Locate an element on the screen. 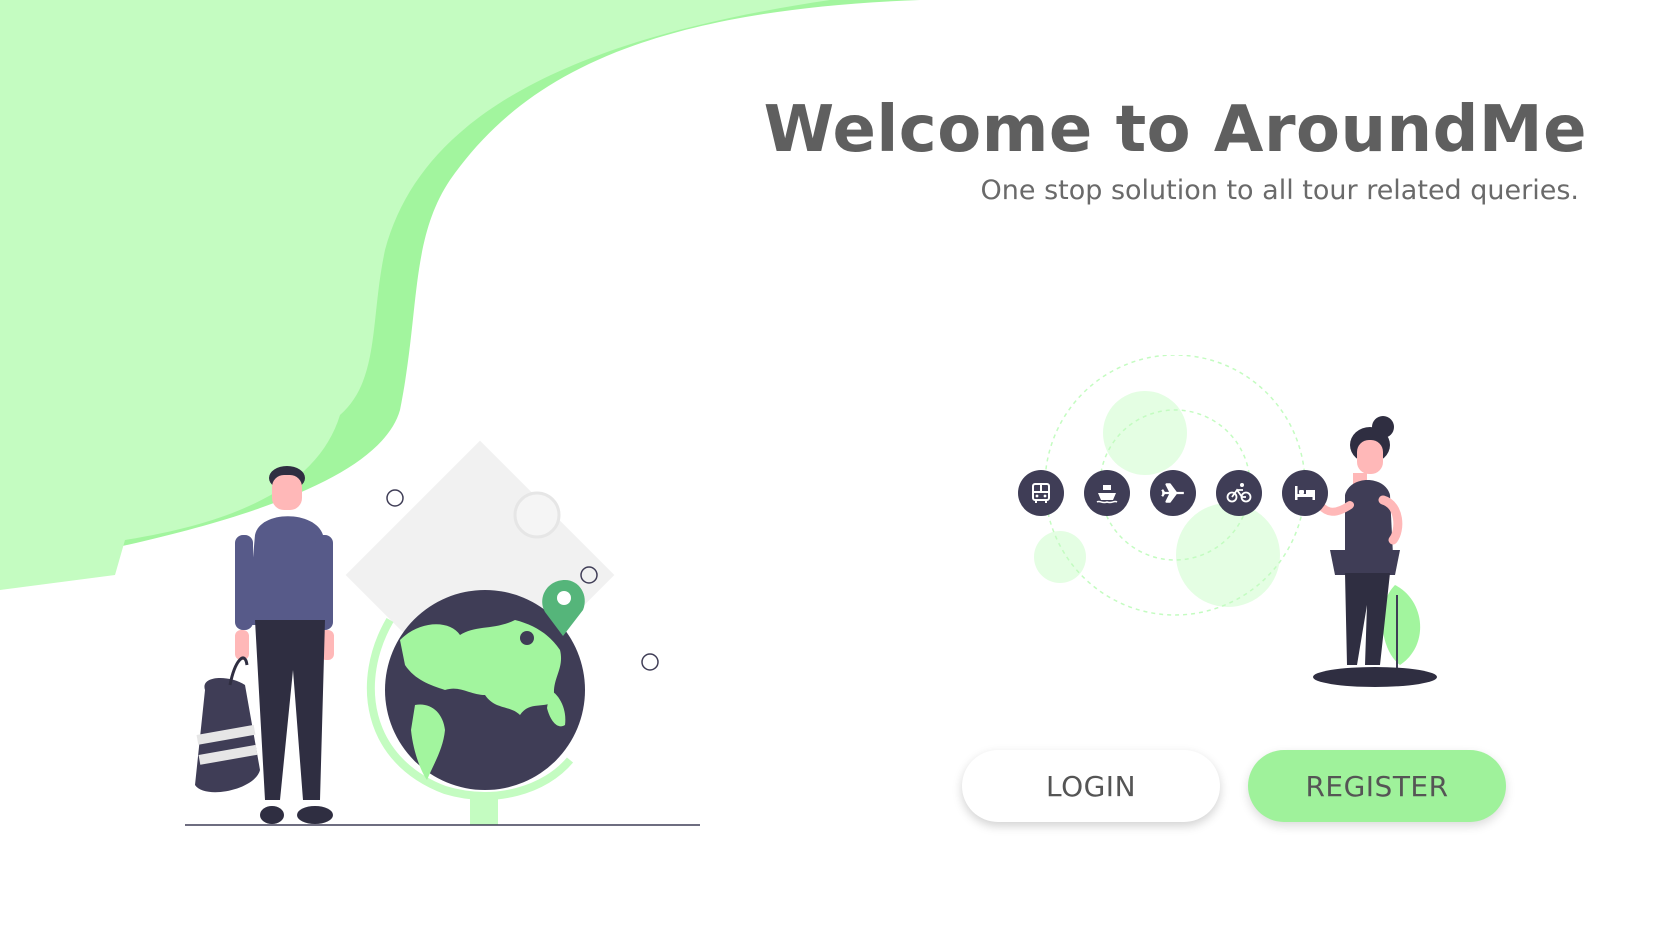  register-button: REGISTER is located at coordinates (1377, 786).